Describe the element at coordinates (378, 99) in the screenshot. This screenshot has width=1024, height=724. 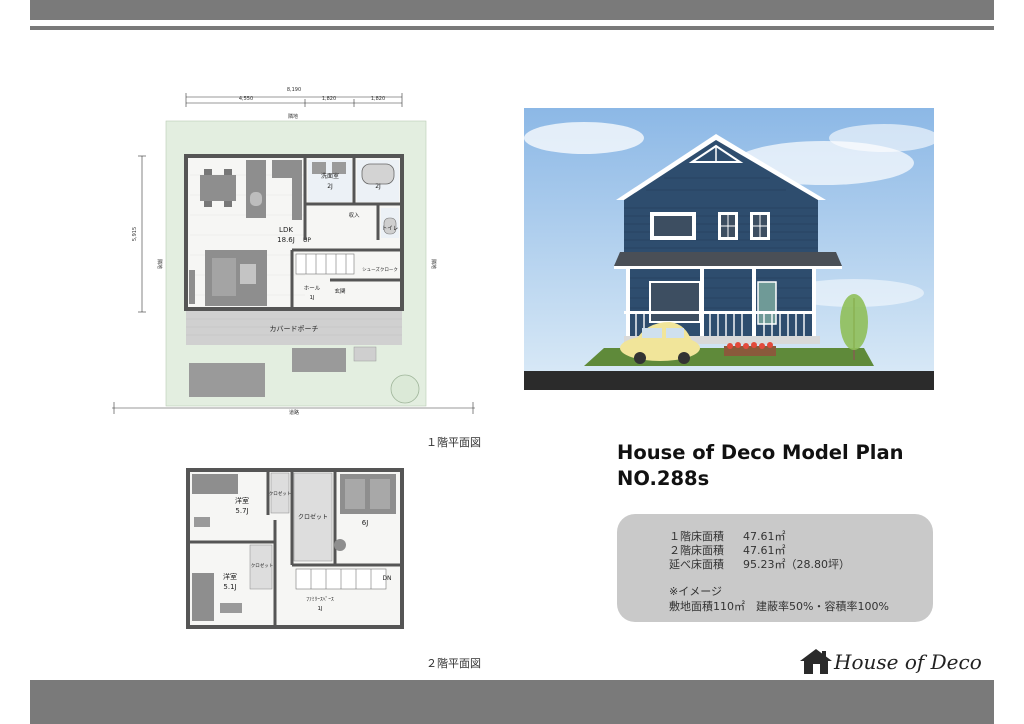
I see `dim-segment-3: 1,820` at that location.